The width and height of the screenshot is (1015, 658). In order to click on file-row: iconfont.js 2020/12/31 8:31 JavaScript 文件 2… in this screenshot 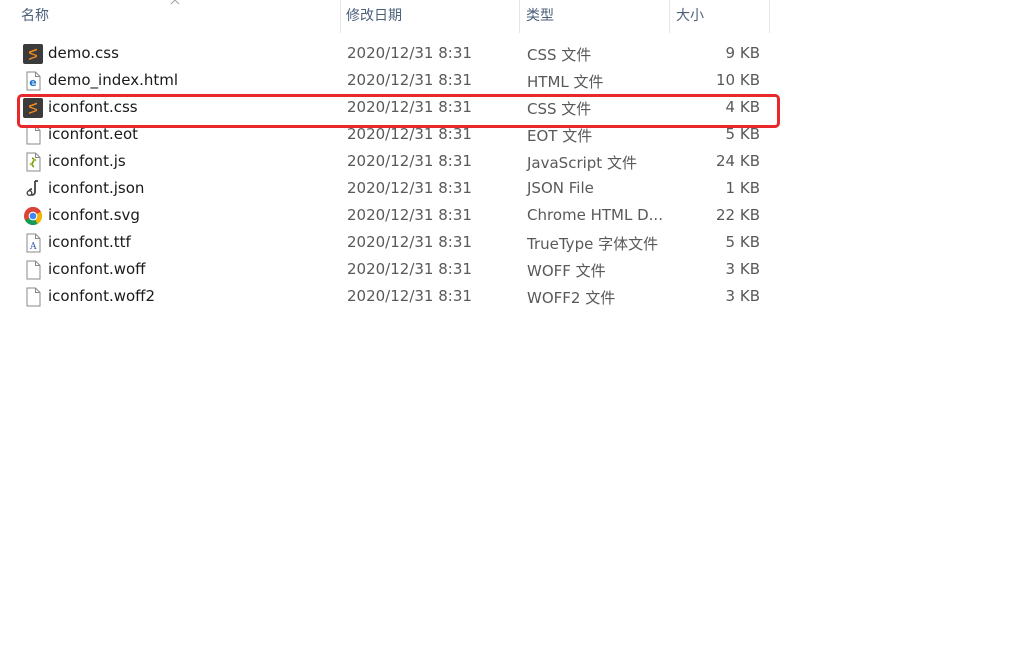, I will do `click(392, 161)`.